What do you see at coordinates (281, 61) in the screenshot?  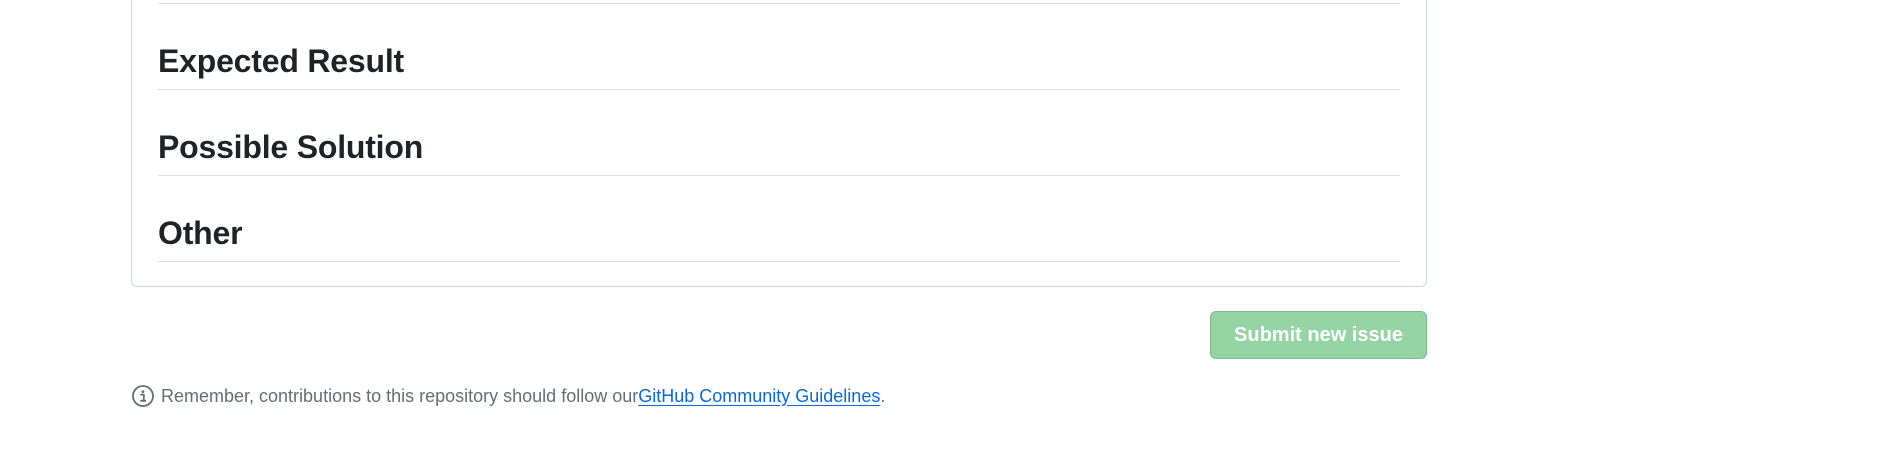 I see `section-heading: Expected Result` at bounding box center [281, 61].